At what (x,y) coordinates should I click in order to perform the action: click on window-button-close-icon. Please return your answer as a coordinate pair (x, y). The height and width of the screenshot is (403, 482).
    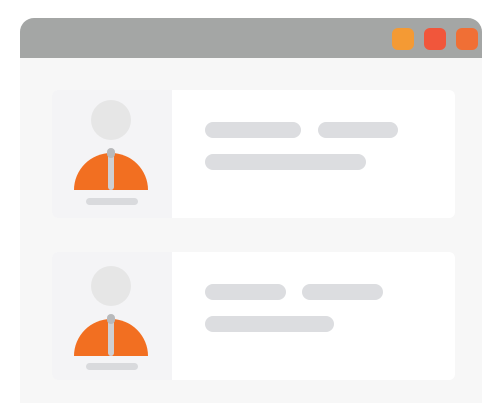
    Looking at the image, I should click on (467, 39).